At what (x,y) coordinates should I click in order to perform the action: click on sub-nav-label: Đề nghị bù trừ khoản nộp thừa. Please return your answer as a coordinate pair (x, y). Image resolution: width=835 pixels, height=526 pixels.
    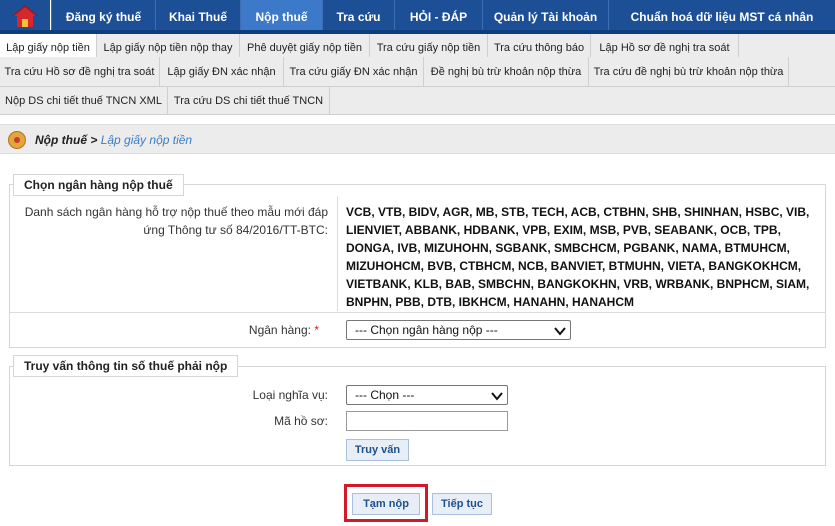
    Looking at the image, I should click on (506, 72).